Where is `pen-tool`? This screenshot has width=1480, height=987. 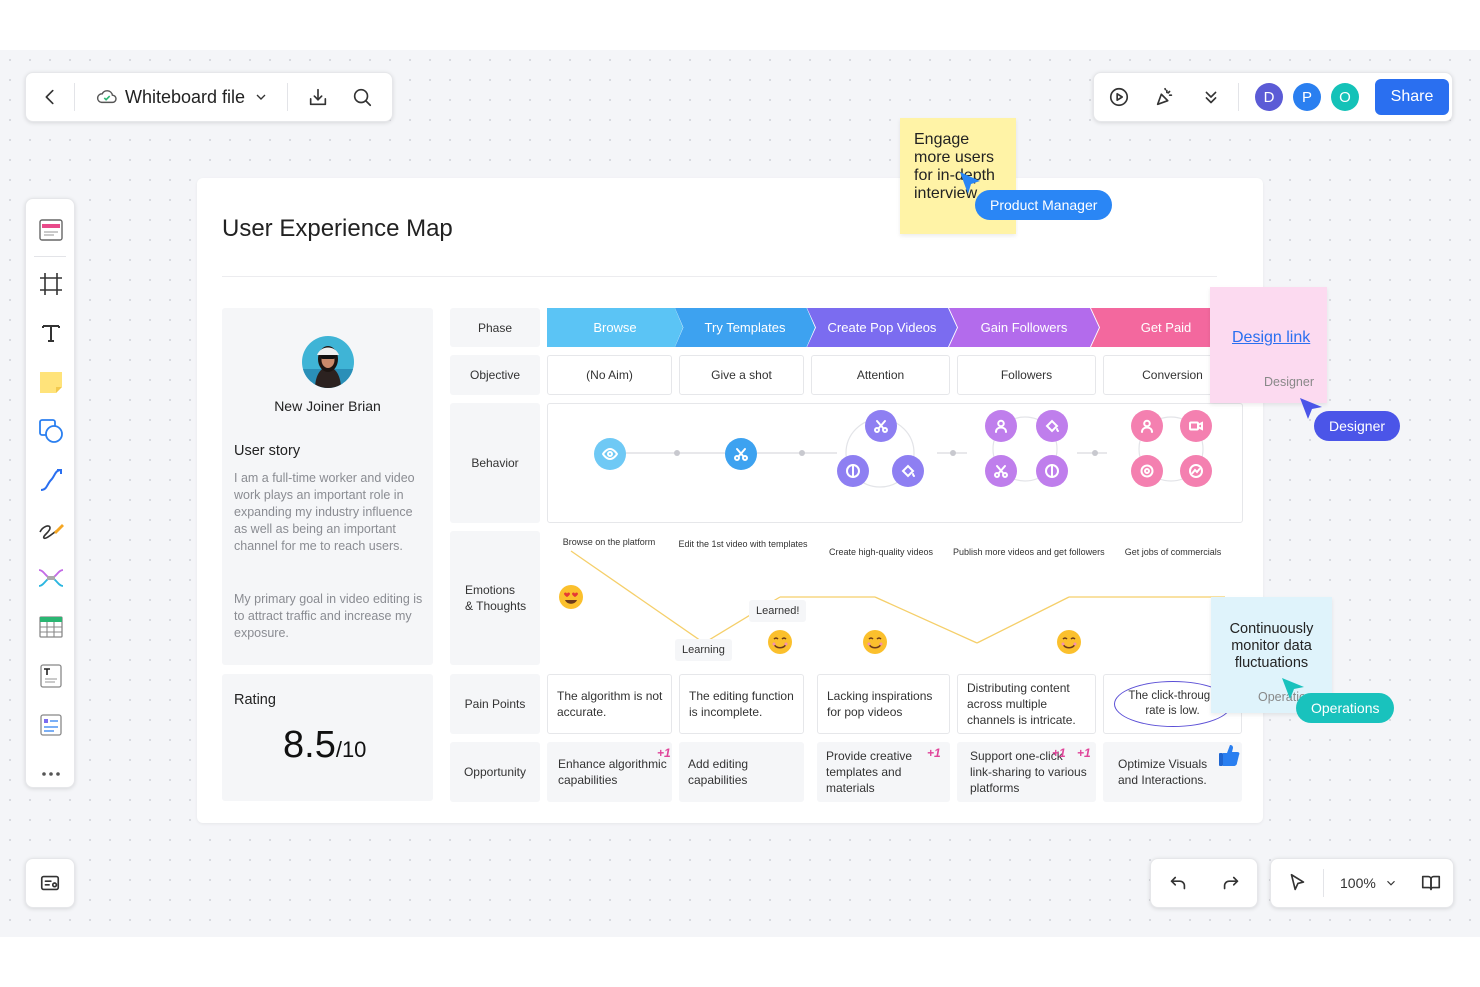
pen-tool is located at coordinates (51, 528).